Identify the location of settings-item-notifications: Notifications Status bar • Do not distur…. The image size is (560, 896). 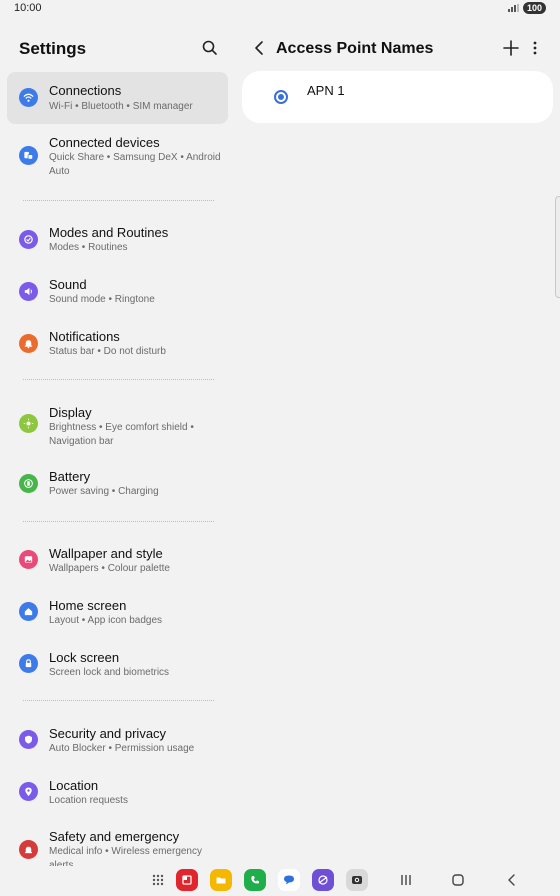
(117, 341).